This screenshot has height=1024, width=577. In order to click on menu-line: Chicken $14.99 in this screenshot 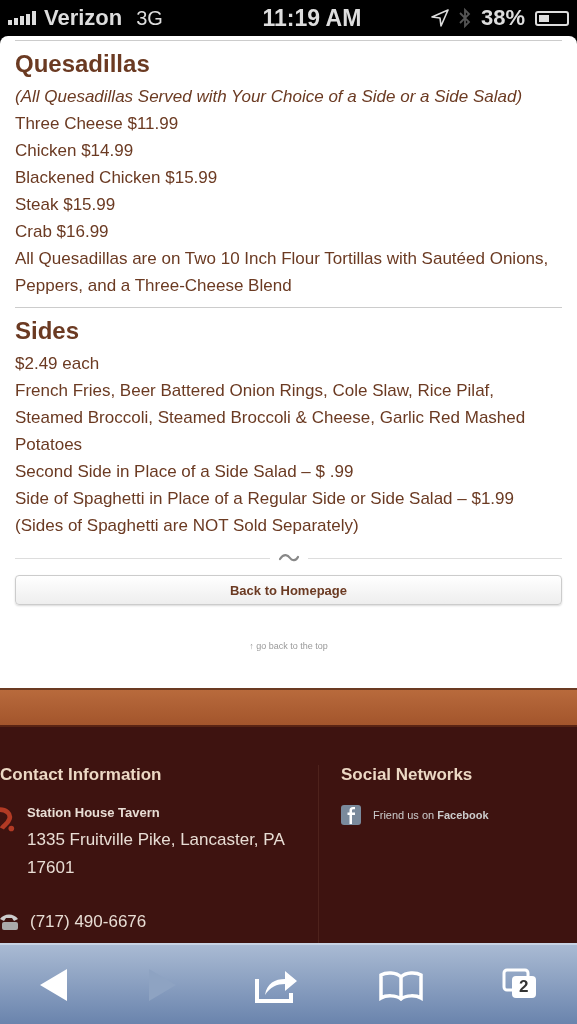, I will do `click(75, 151)`.